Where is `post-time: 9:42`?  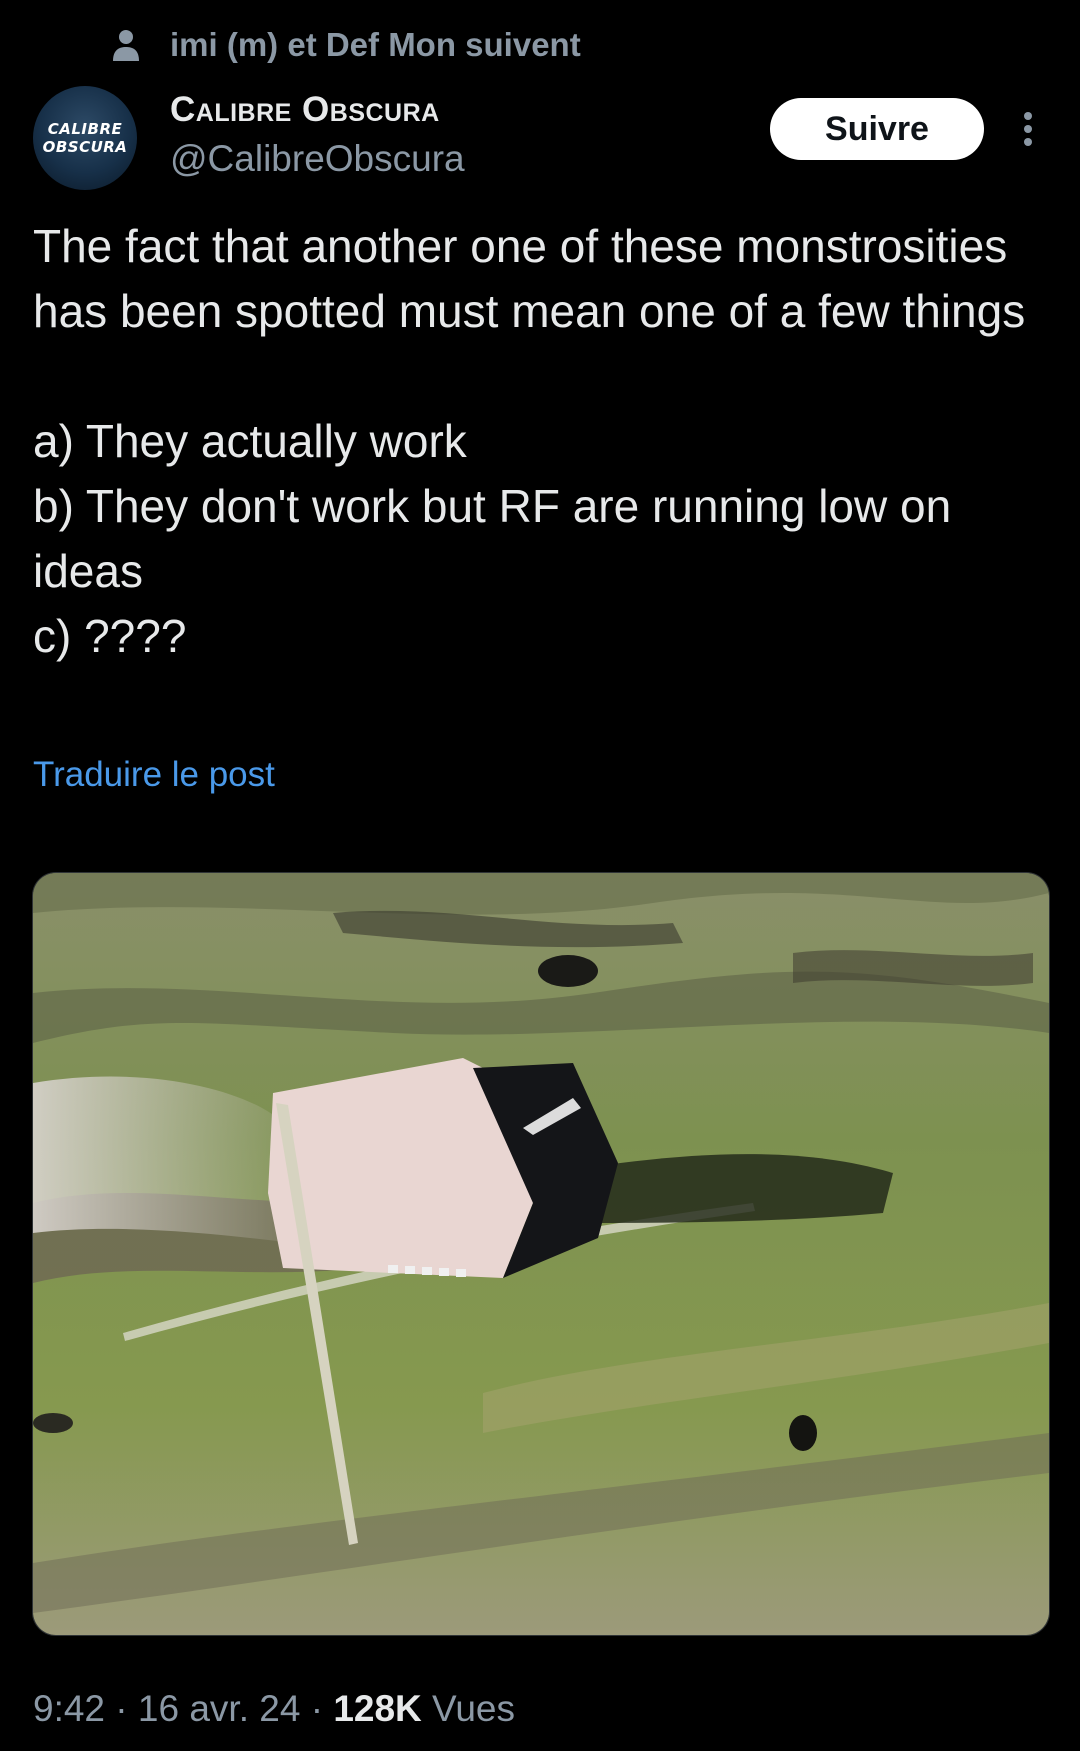
post-time: 9:42 is located at coordinates (69, 1708).